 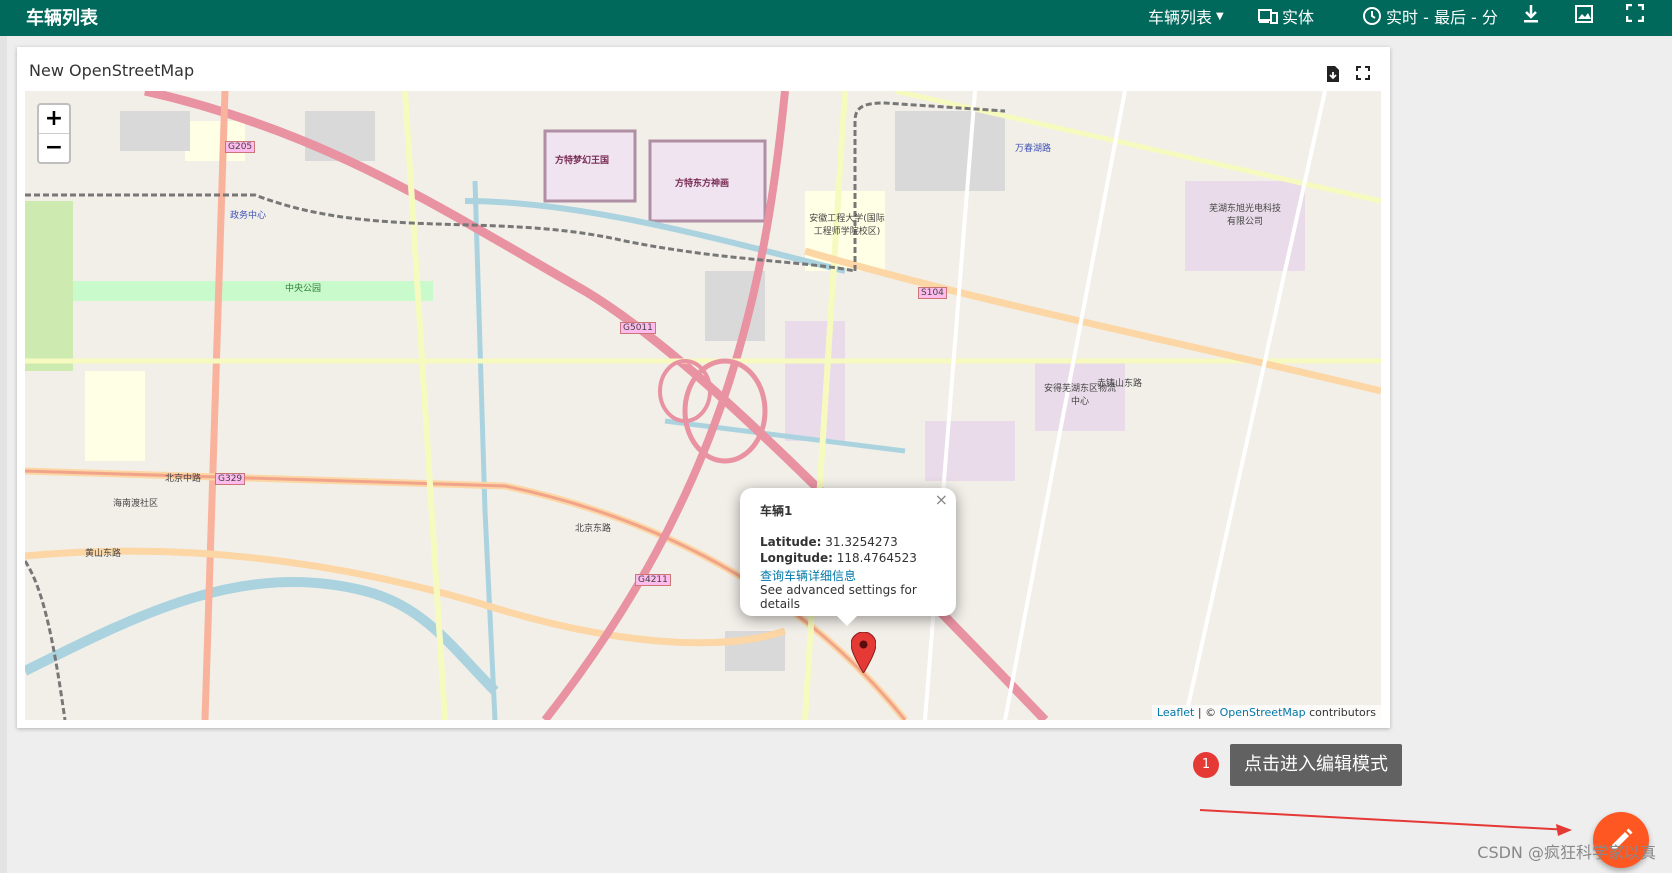 I want to click on map-label: 北京东路, so click(x=593, y=529).